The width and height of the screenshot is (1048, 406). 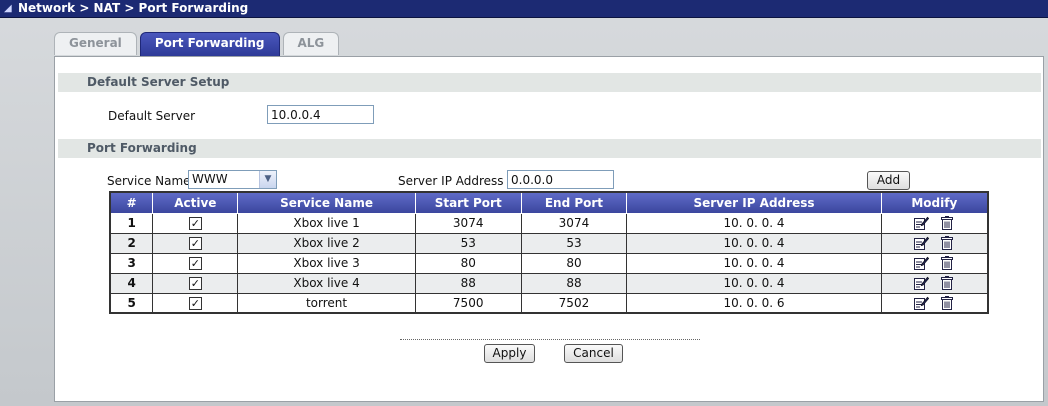 I want to click on section-default-server-setup: Default Server Setup, so click(x=549, y=82).